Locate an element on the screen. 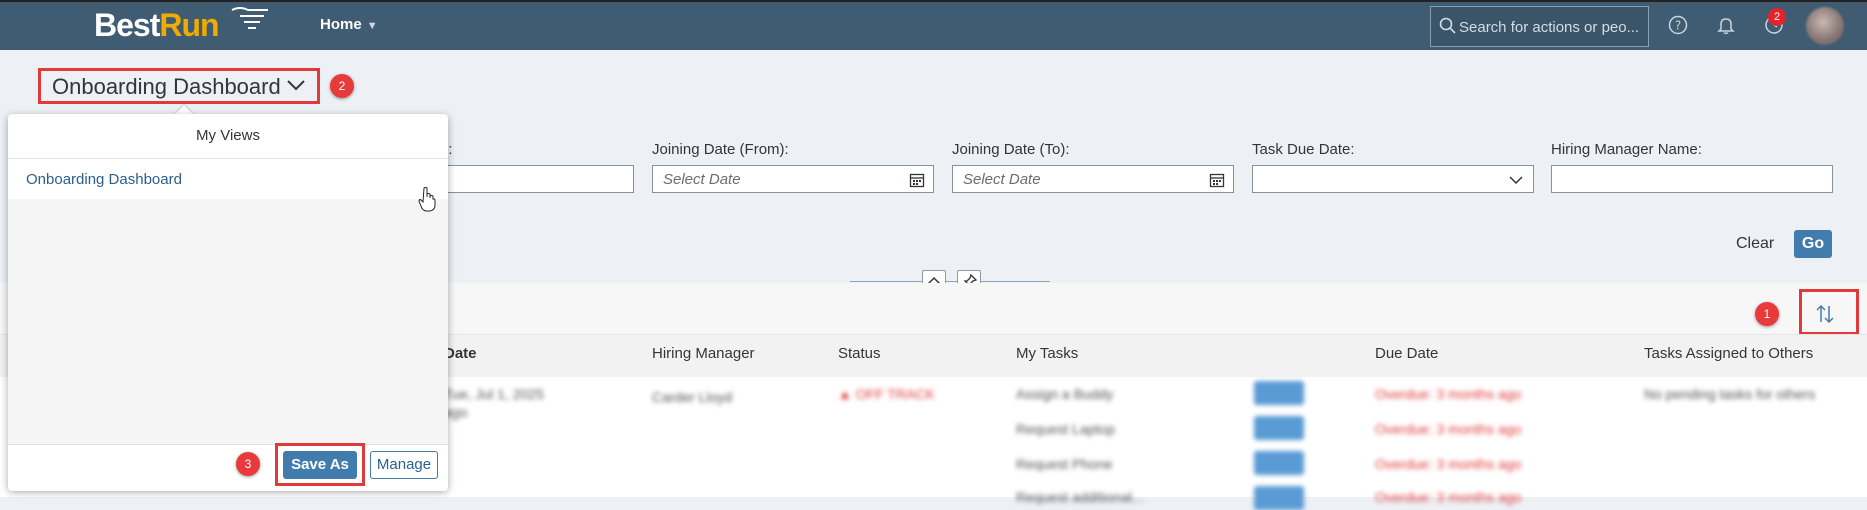 This screenshot has width=1867, height=510. view-item-label: Onboarding Dashboard is located at coordinates (104, 179).